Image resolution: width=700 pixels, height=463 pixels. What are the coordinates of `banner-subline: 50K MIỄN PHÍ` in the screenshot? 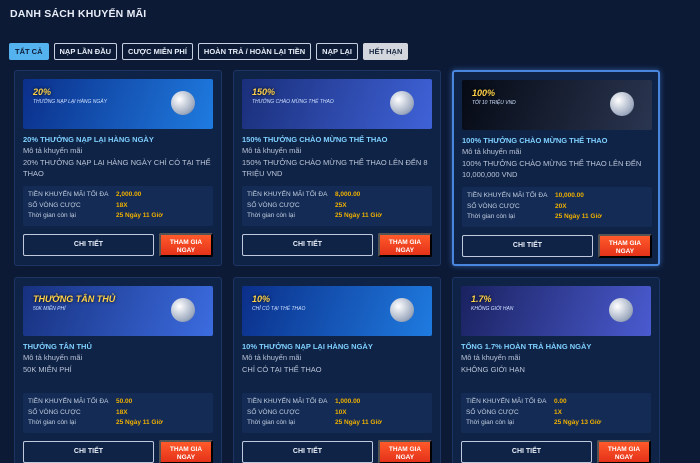 It's located at (49, 309).